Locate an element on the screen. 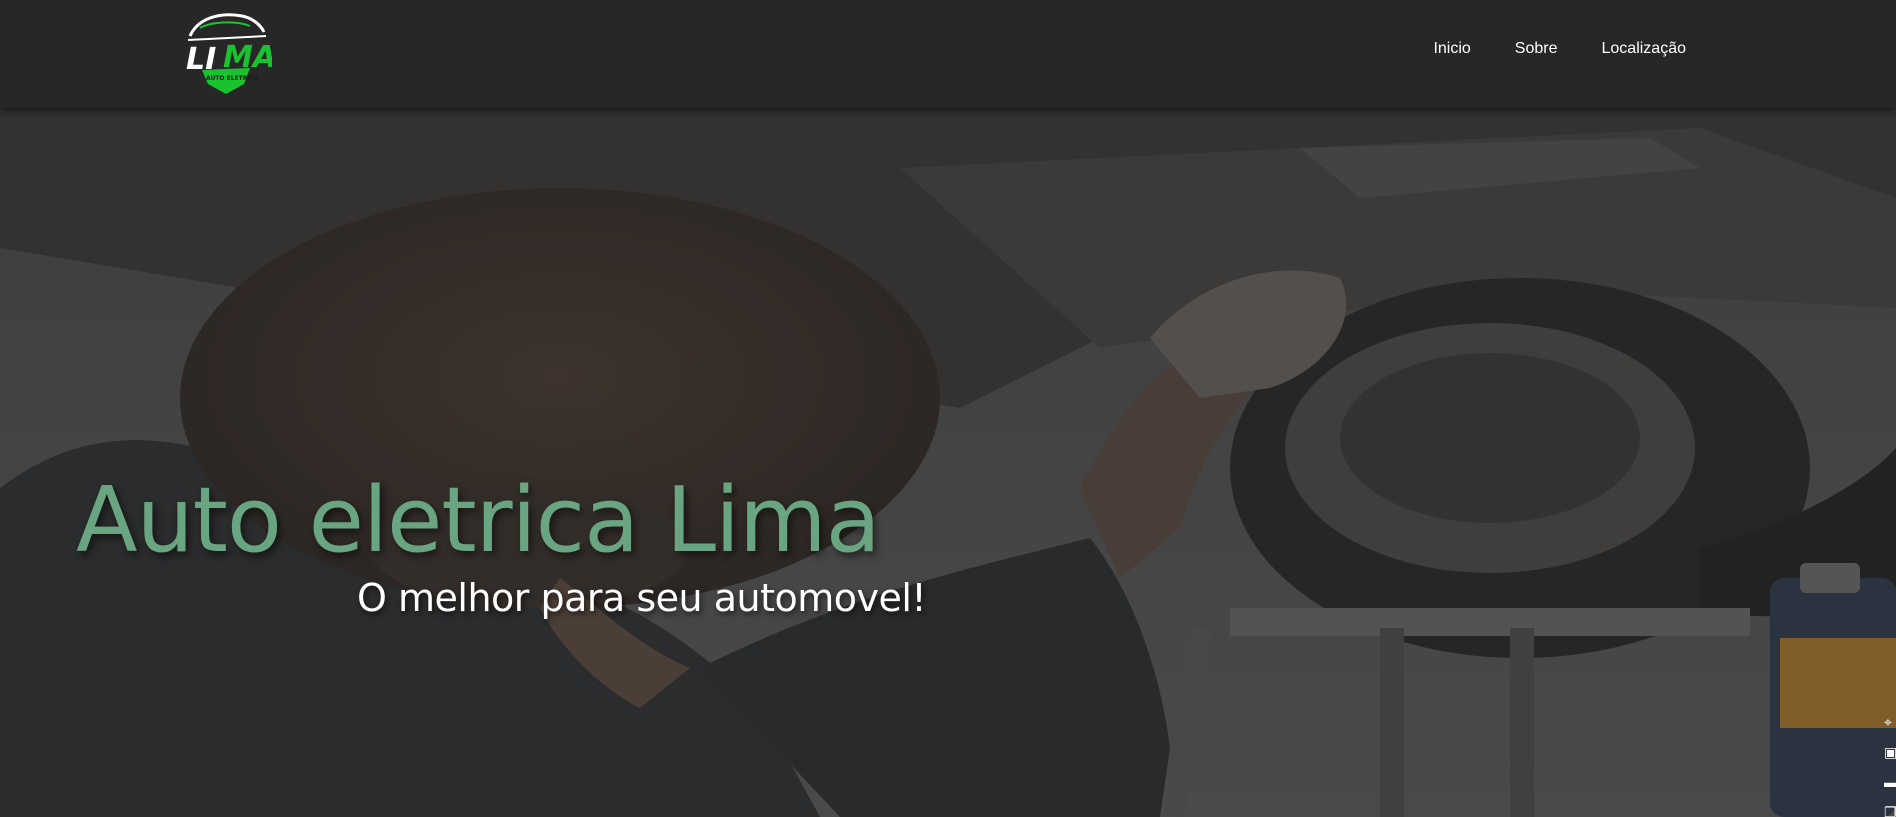  logo-text-left: LI is located at coordinates (201, 59).